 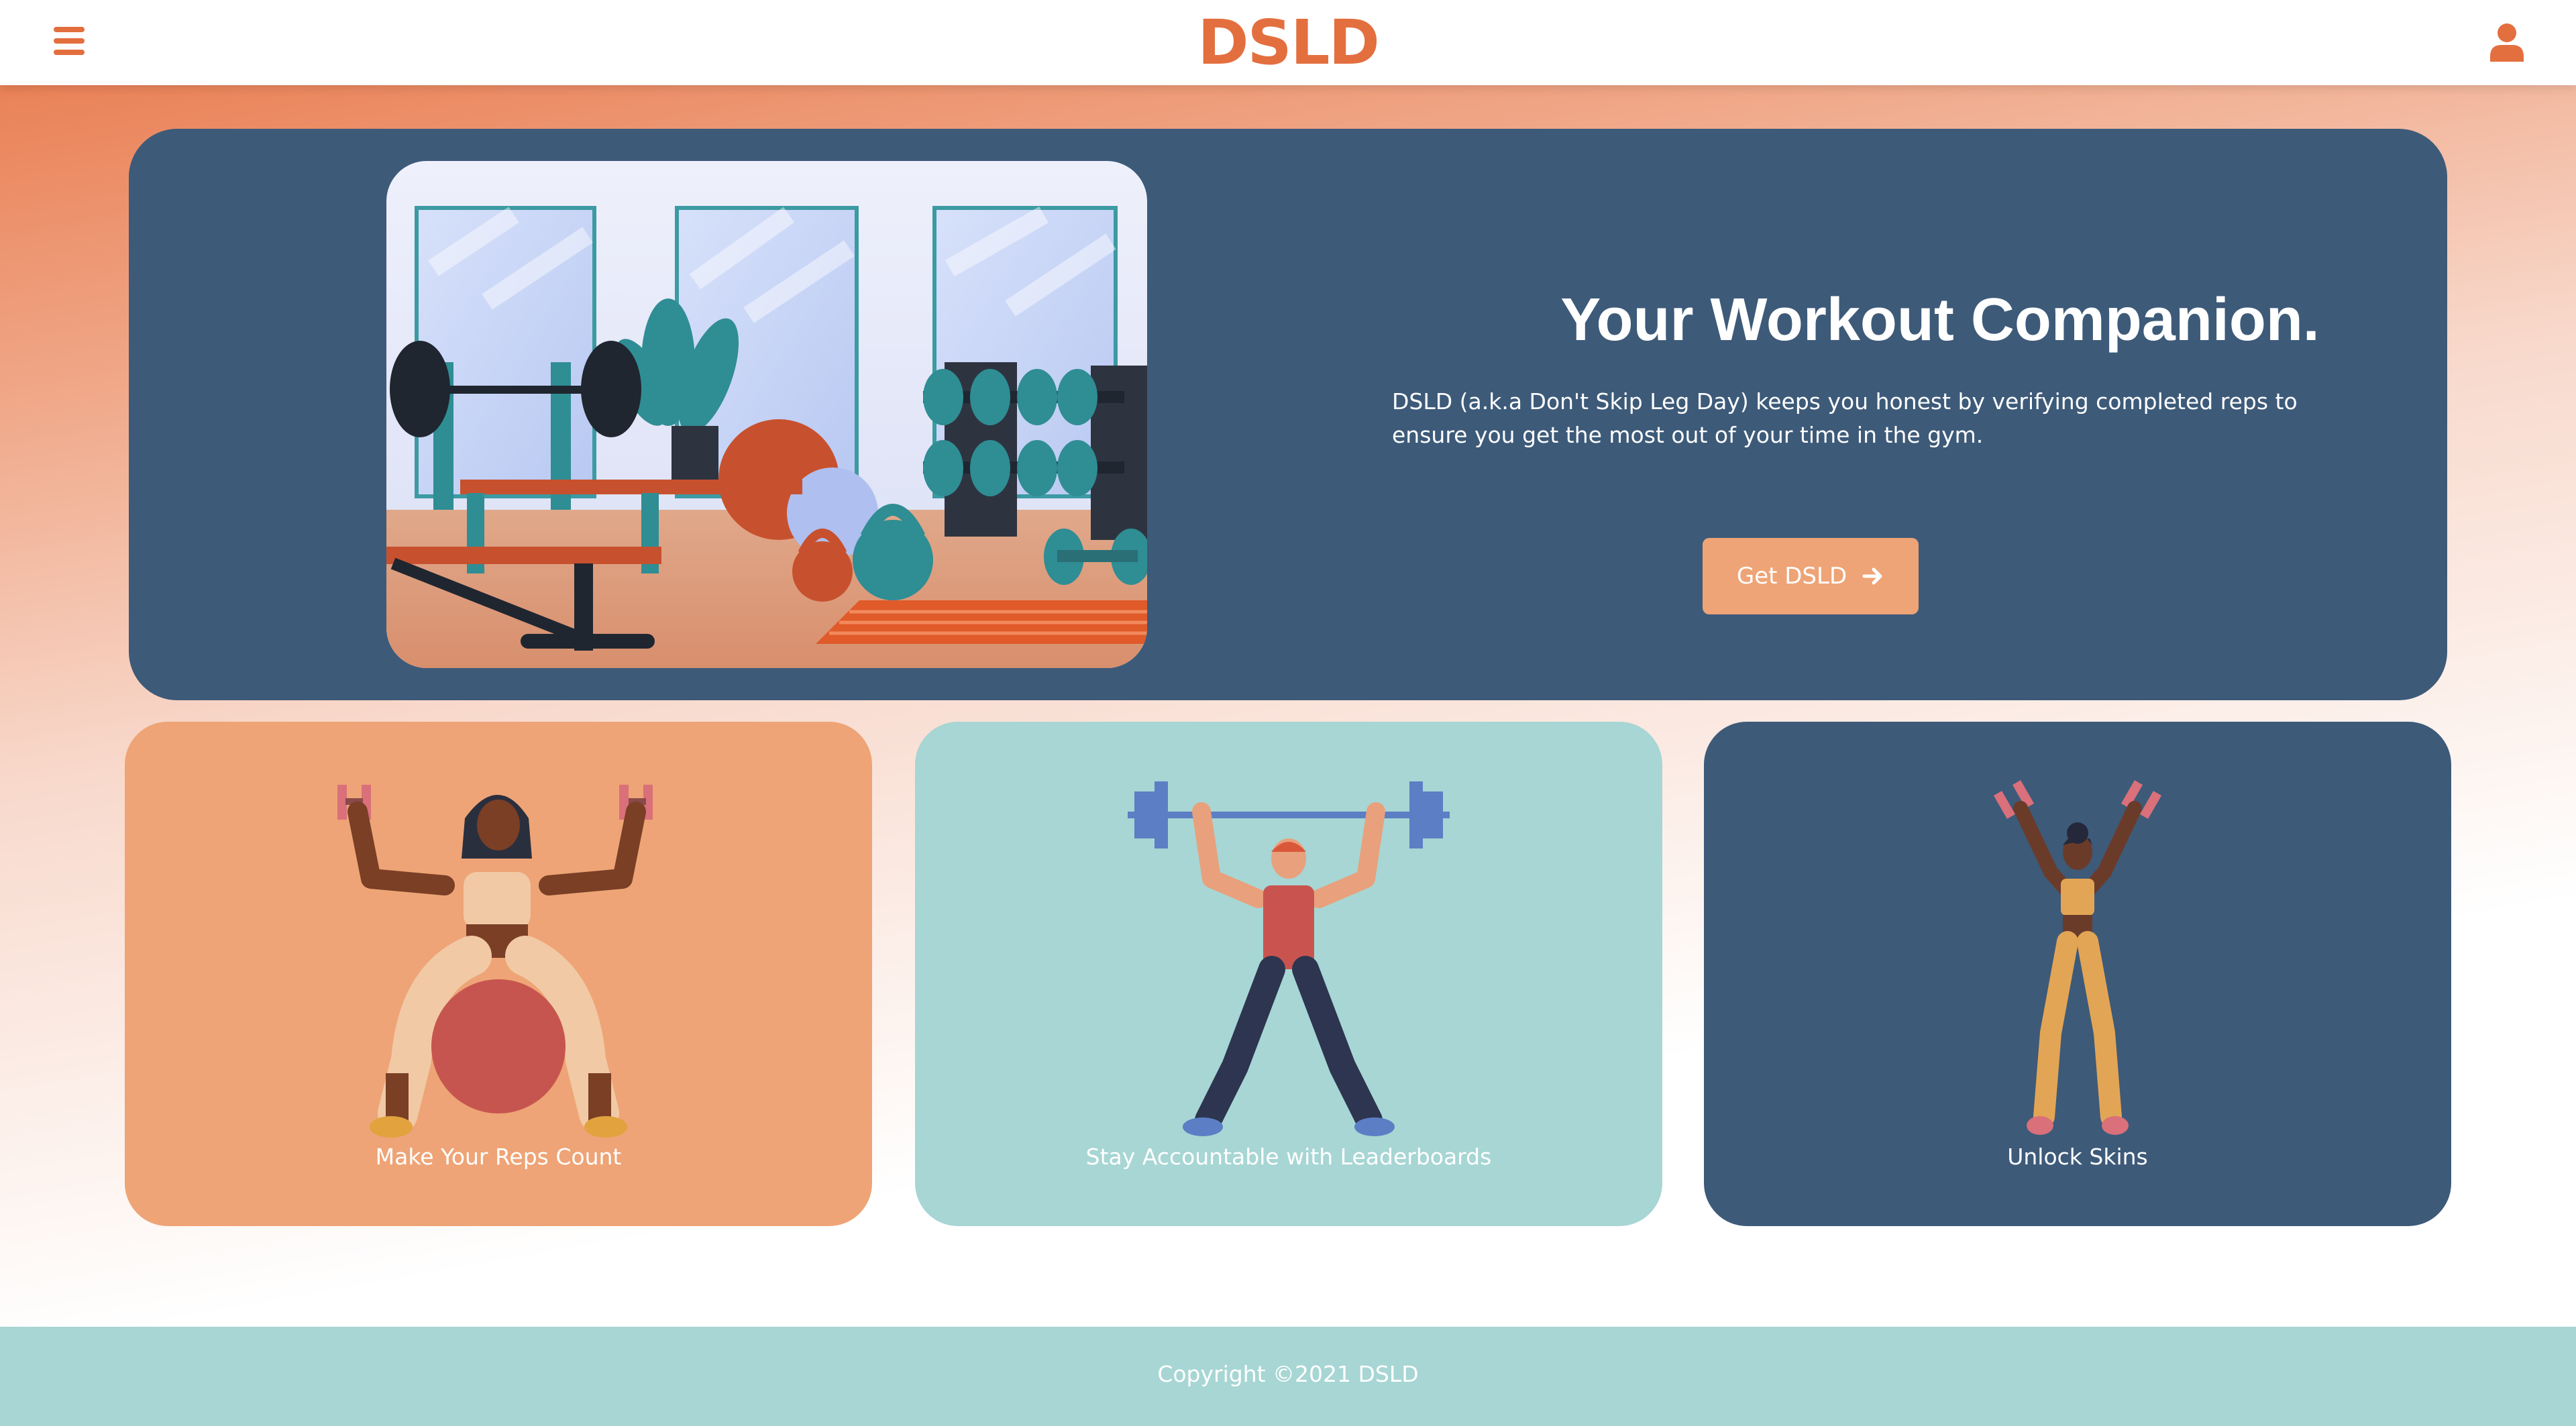 What do you see at coordinates (1288, 979) in the screenshot?
I see `man-lifting-barbell-illustration` at bounding box center [1288, 979].